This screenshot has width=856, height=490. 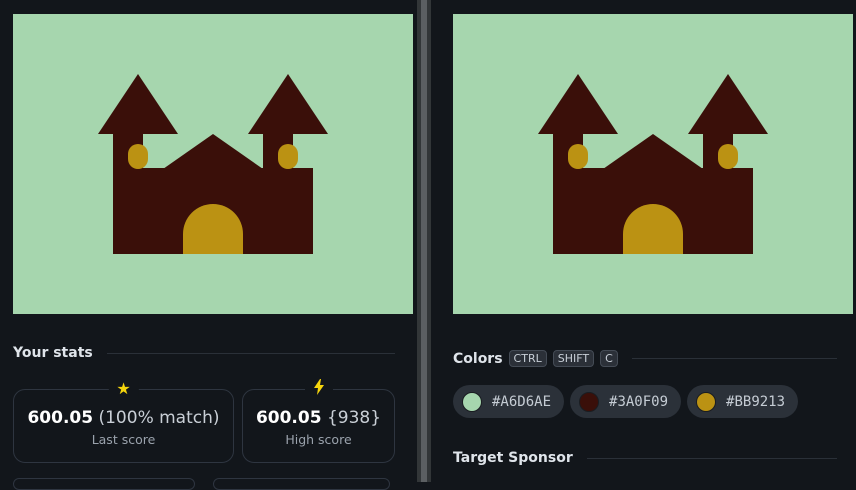 What do you see at coordinates (478, 358) in the screenshot?
I see `colors-title: Colors` at bounding box center [478, 358].